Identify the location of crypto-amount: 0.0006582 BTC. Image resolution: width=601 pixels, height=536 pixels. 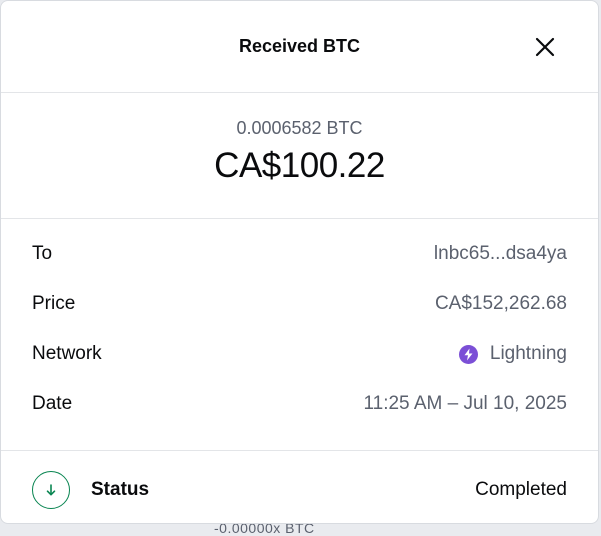
(299, 128).